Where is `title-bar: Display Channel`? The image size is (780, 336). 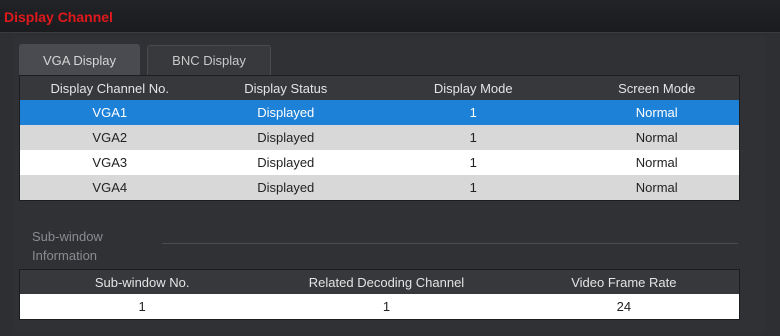 title-bar: Display Channel is located at coordinates (390, 16).